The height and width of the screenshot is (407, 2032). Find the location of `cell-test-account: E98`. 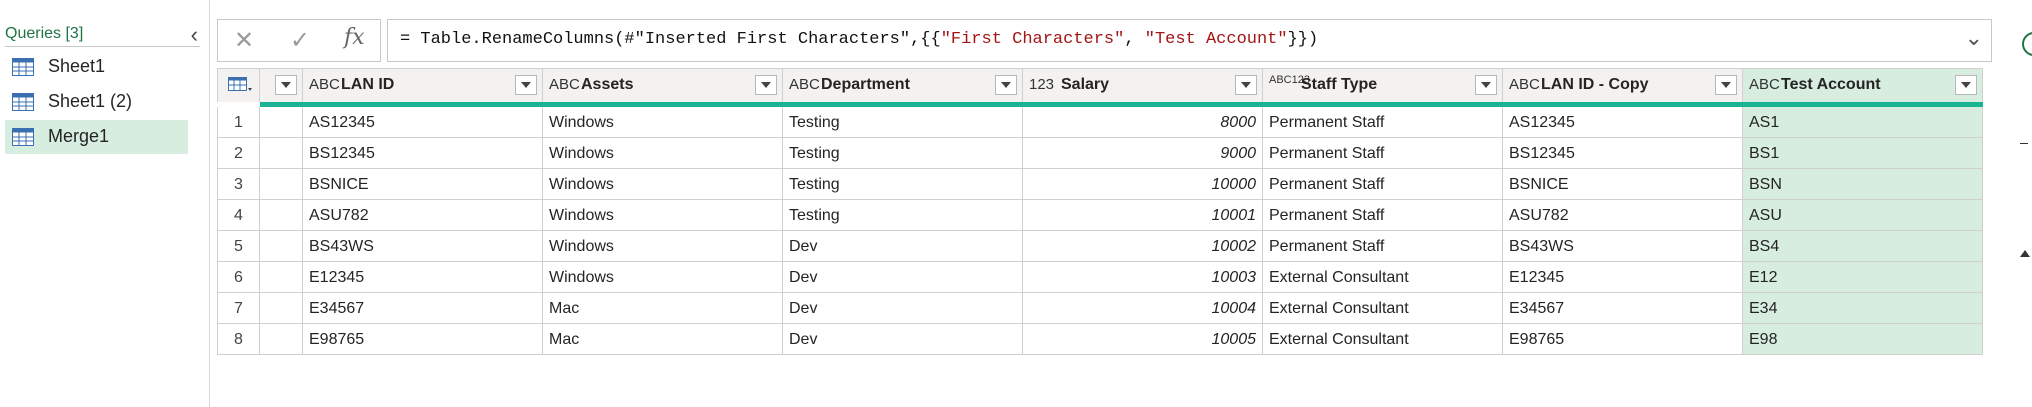

cell-test-account: E98 is located at coordinates (1863, 339).